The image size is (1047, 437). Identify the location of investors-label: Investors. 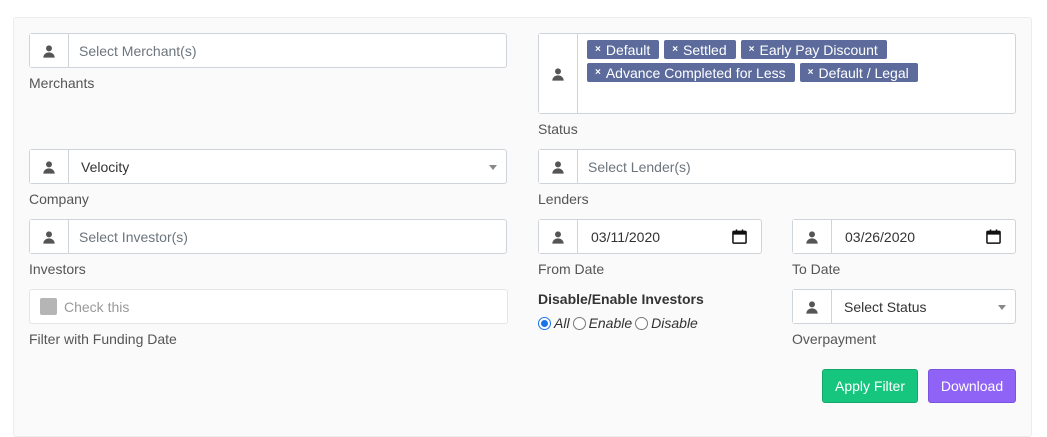
(57, 269).